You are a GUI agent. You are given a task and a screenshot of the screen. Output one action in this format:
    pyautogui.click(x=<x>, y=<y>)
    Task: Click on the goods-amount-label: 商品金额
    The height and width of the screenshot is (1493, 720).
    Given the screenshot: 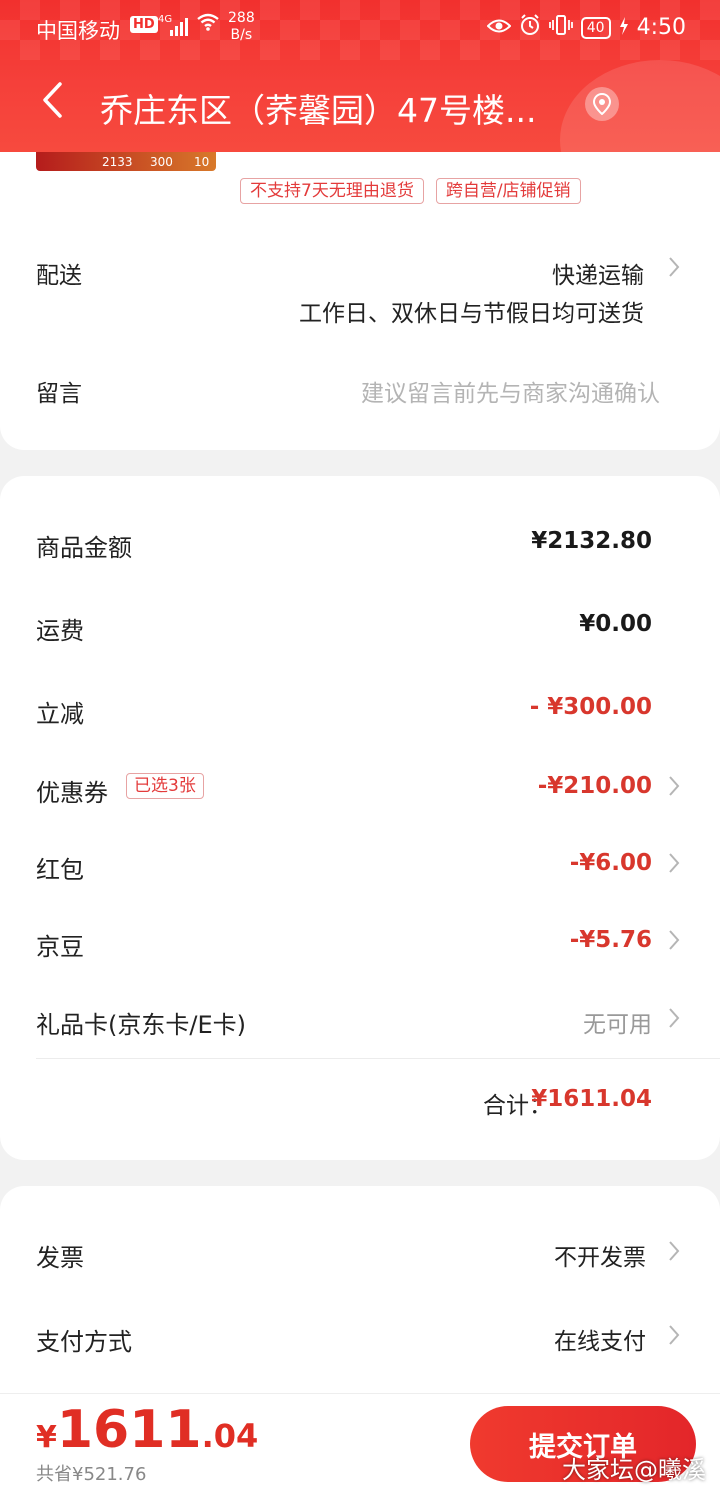 What is the action you would take?
    pyautogui.click(x=84, y=548)
    